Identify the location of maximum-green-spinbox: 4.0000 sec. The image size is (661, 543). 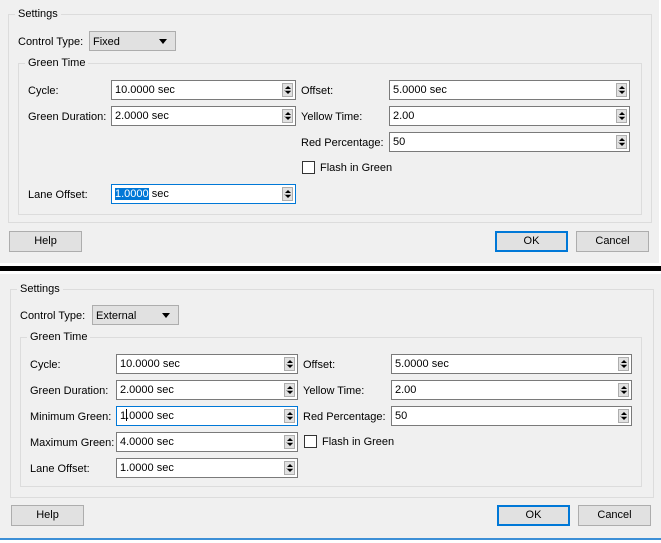
(207, 442).